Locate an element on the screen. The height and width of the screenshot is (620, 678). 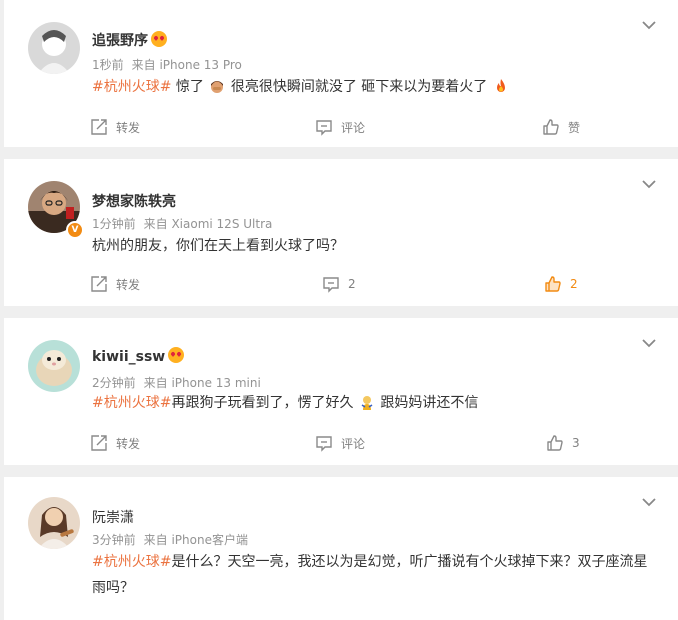
action-bar: 转发 评论 赞 is located at coordinates (341, 127).